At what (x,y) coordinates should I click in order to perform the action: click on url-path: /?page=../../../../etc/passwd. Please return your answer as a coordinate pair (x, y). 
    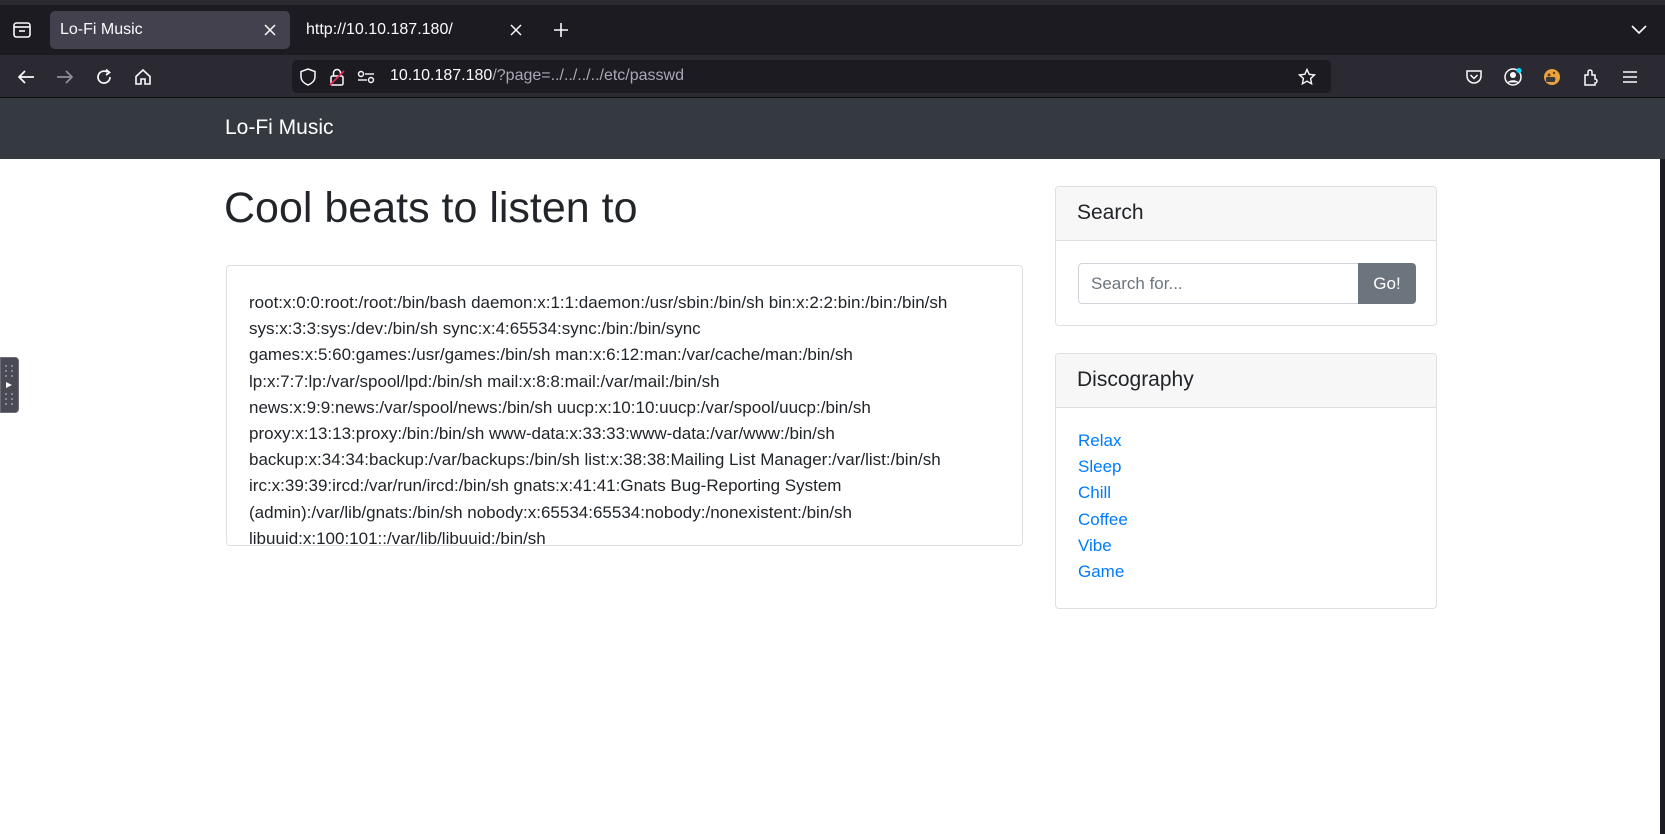
    Looking at the image, I should click on (588, 75).